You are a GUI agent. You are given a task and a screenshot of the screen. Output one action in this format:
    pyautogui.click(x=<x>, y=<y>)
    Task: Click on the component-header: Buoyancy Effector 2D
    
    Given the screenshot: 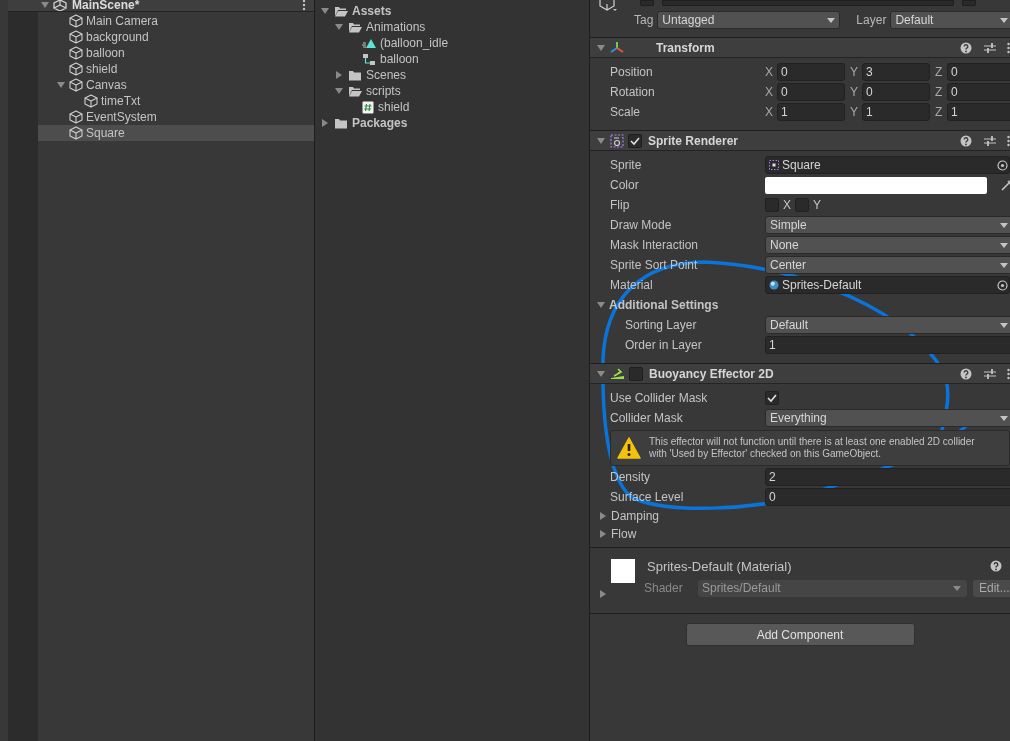 What is the action you would take?
    pyautogui.click(x=800, y=374)
    